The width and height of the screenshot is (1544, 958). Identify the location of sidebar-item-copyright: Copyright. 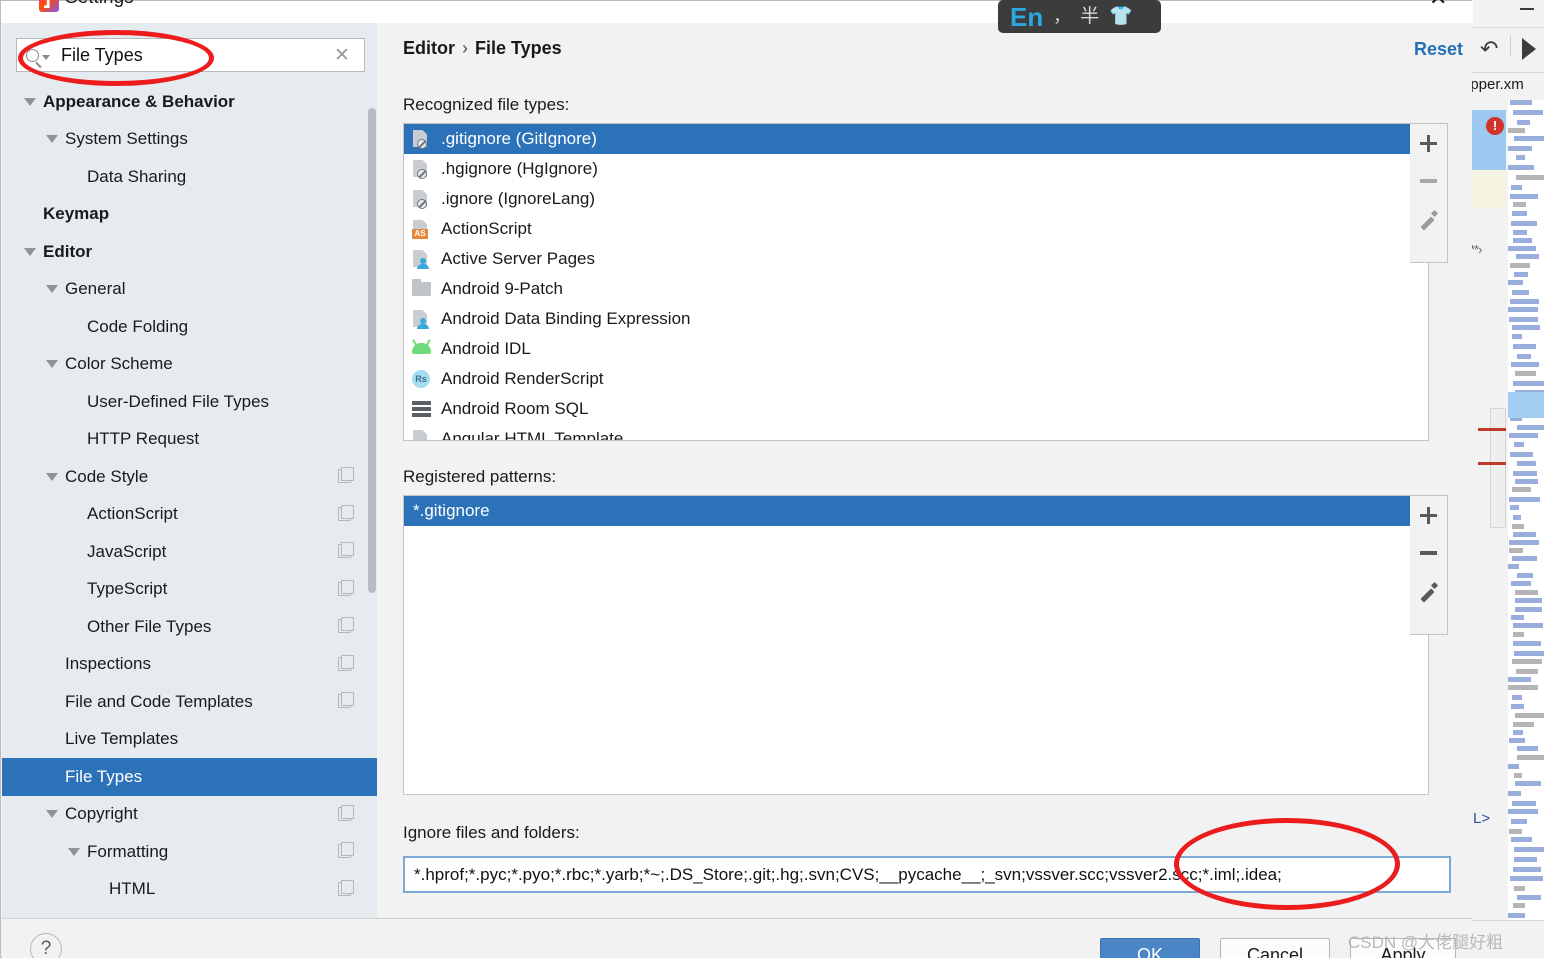
(189, 815).